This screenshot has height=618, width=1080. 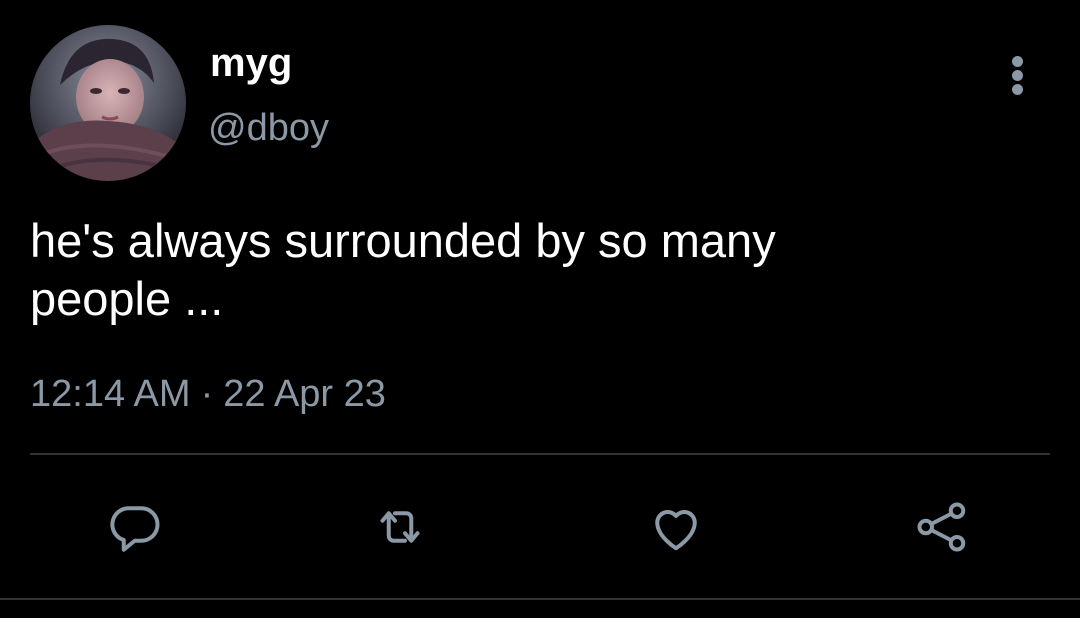 I want to click on retweet-icon, so click(x=400, y=527).